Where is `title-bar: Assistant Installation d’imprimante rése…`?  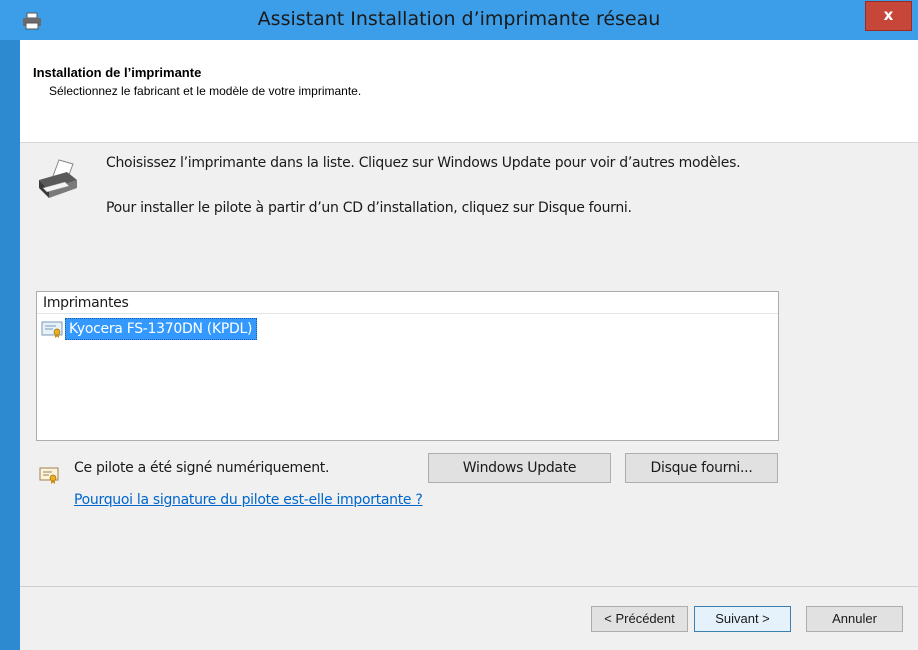
title-bar: Assistant Installation d’imprimante rése… is located at coordinates (459, 20).